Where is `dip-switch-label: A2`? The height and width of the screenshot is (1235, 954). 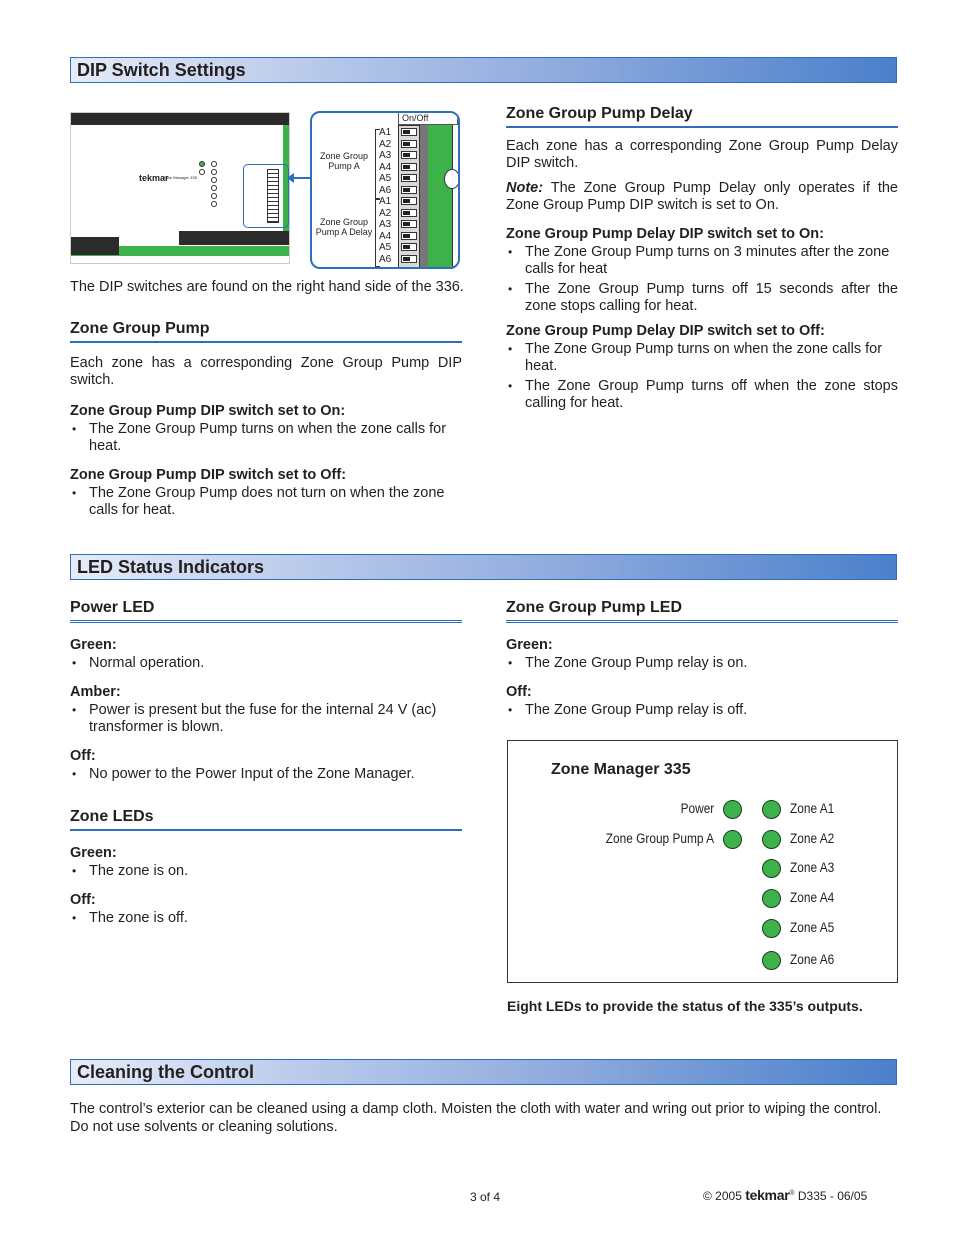 dip-switch-label: A2 is located at coordinates (385, 144).